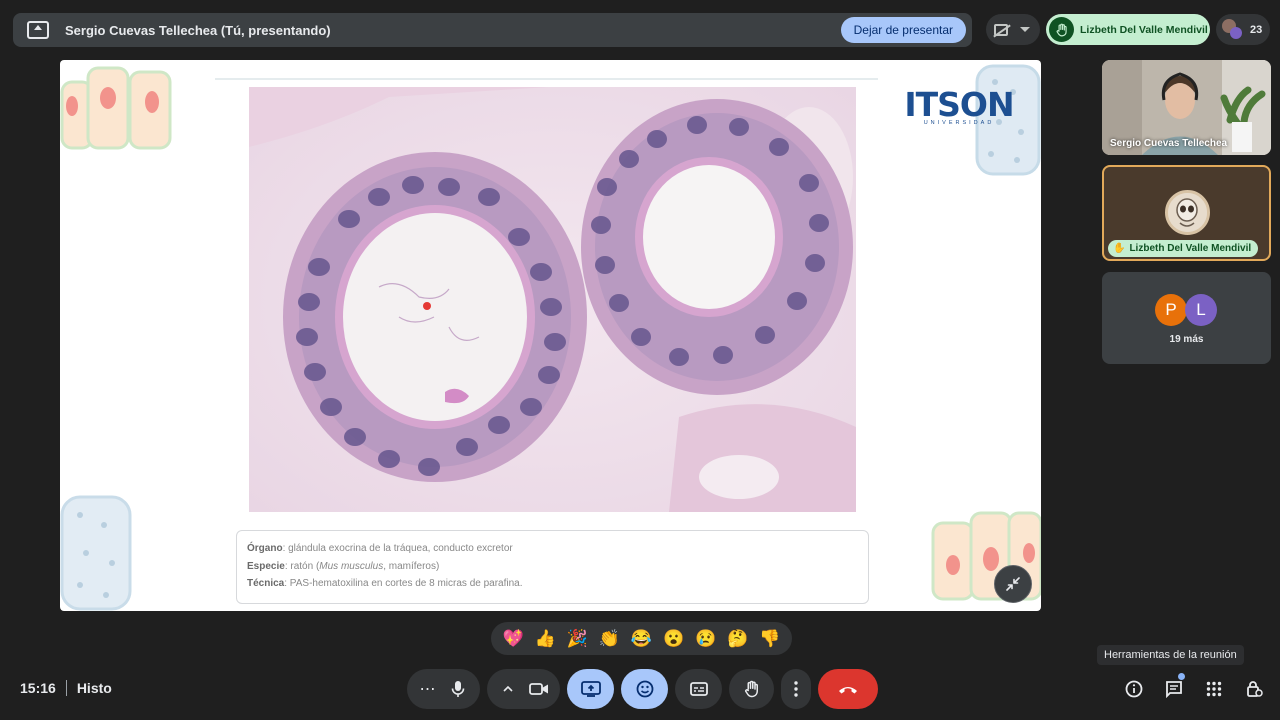  I want to click on participant-name-chip: ✋ Lizbeth Del Valle Mendivil, so click(1183, 248).